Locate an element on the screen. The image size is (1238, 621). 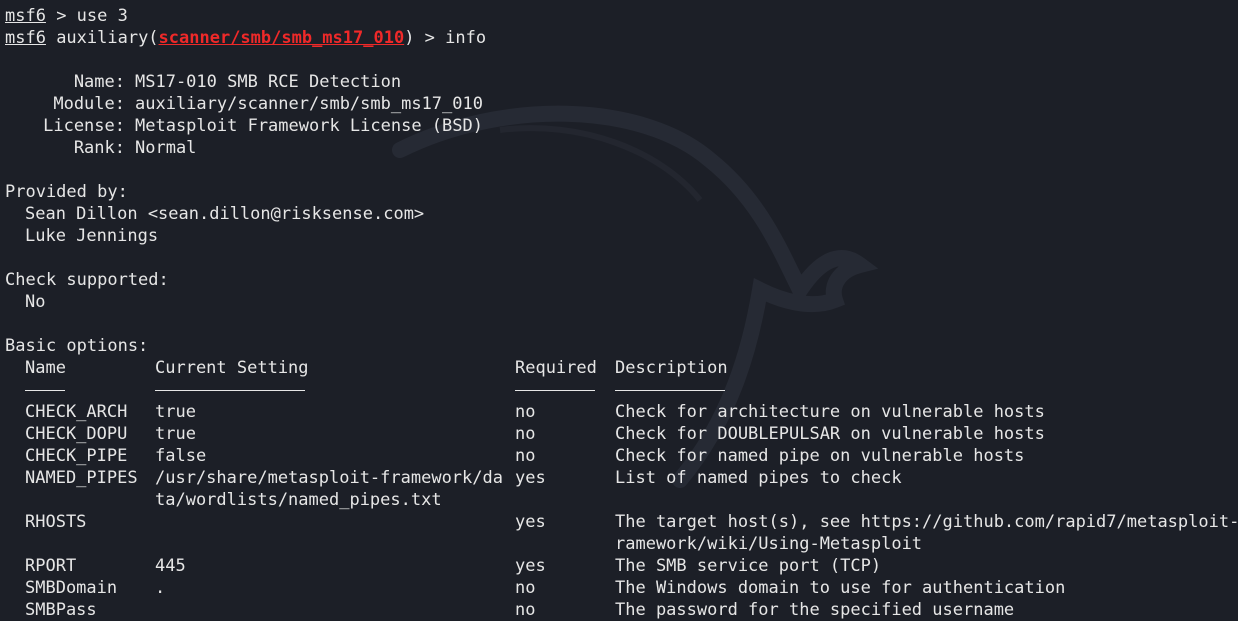
option-setting-continued: ta/wordlists/named_pipes.txt is located at coordinates (298, 500).